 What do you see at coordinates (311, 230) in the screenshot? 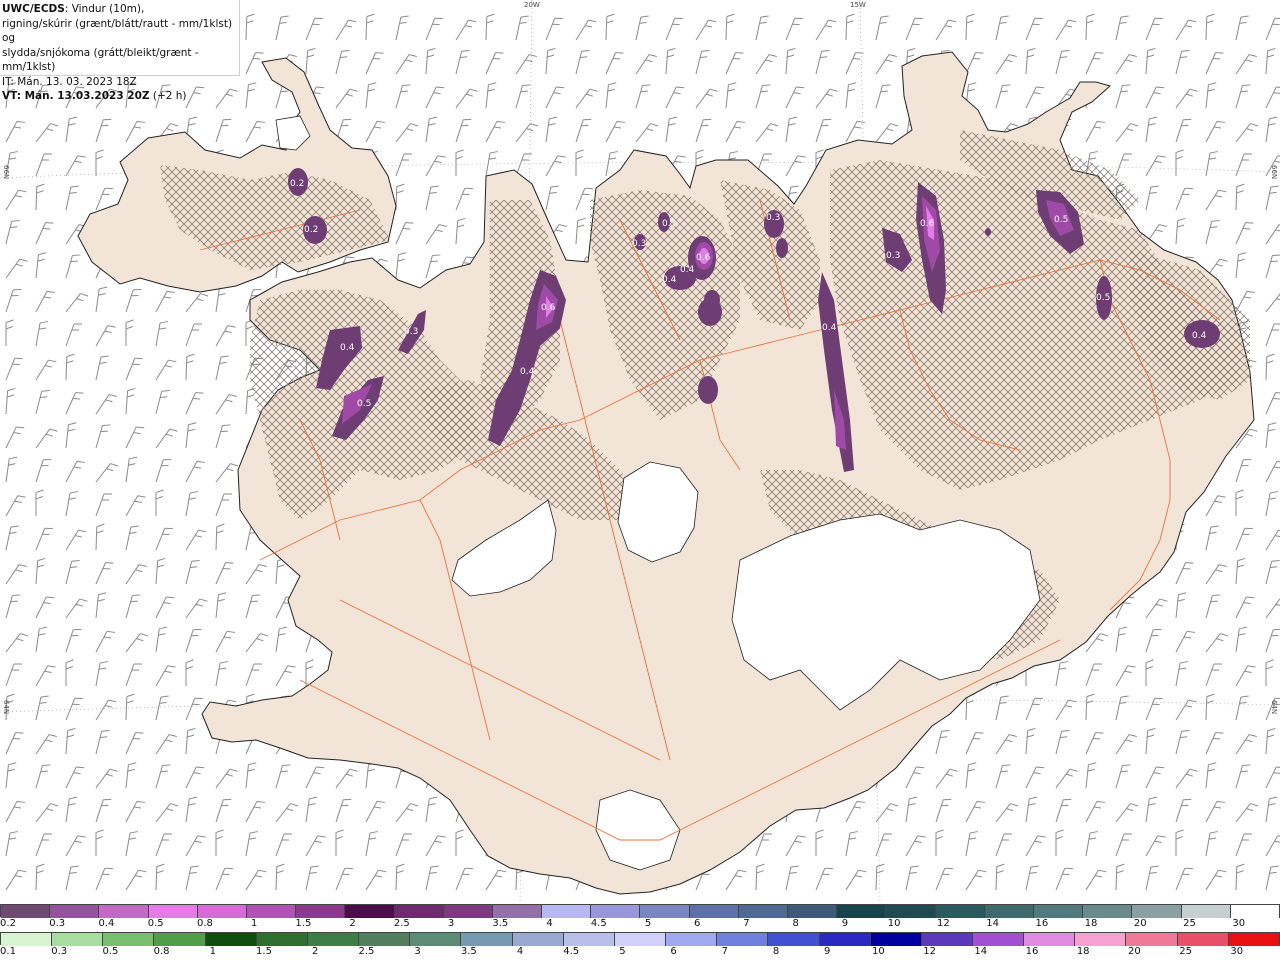
I see `precip-value-label: 0.2` at bounding box center [311, 230].